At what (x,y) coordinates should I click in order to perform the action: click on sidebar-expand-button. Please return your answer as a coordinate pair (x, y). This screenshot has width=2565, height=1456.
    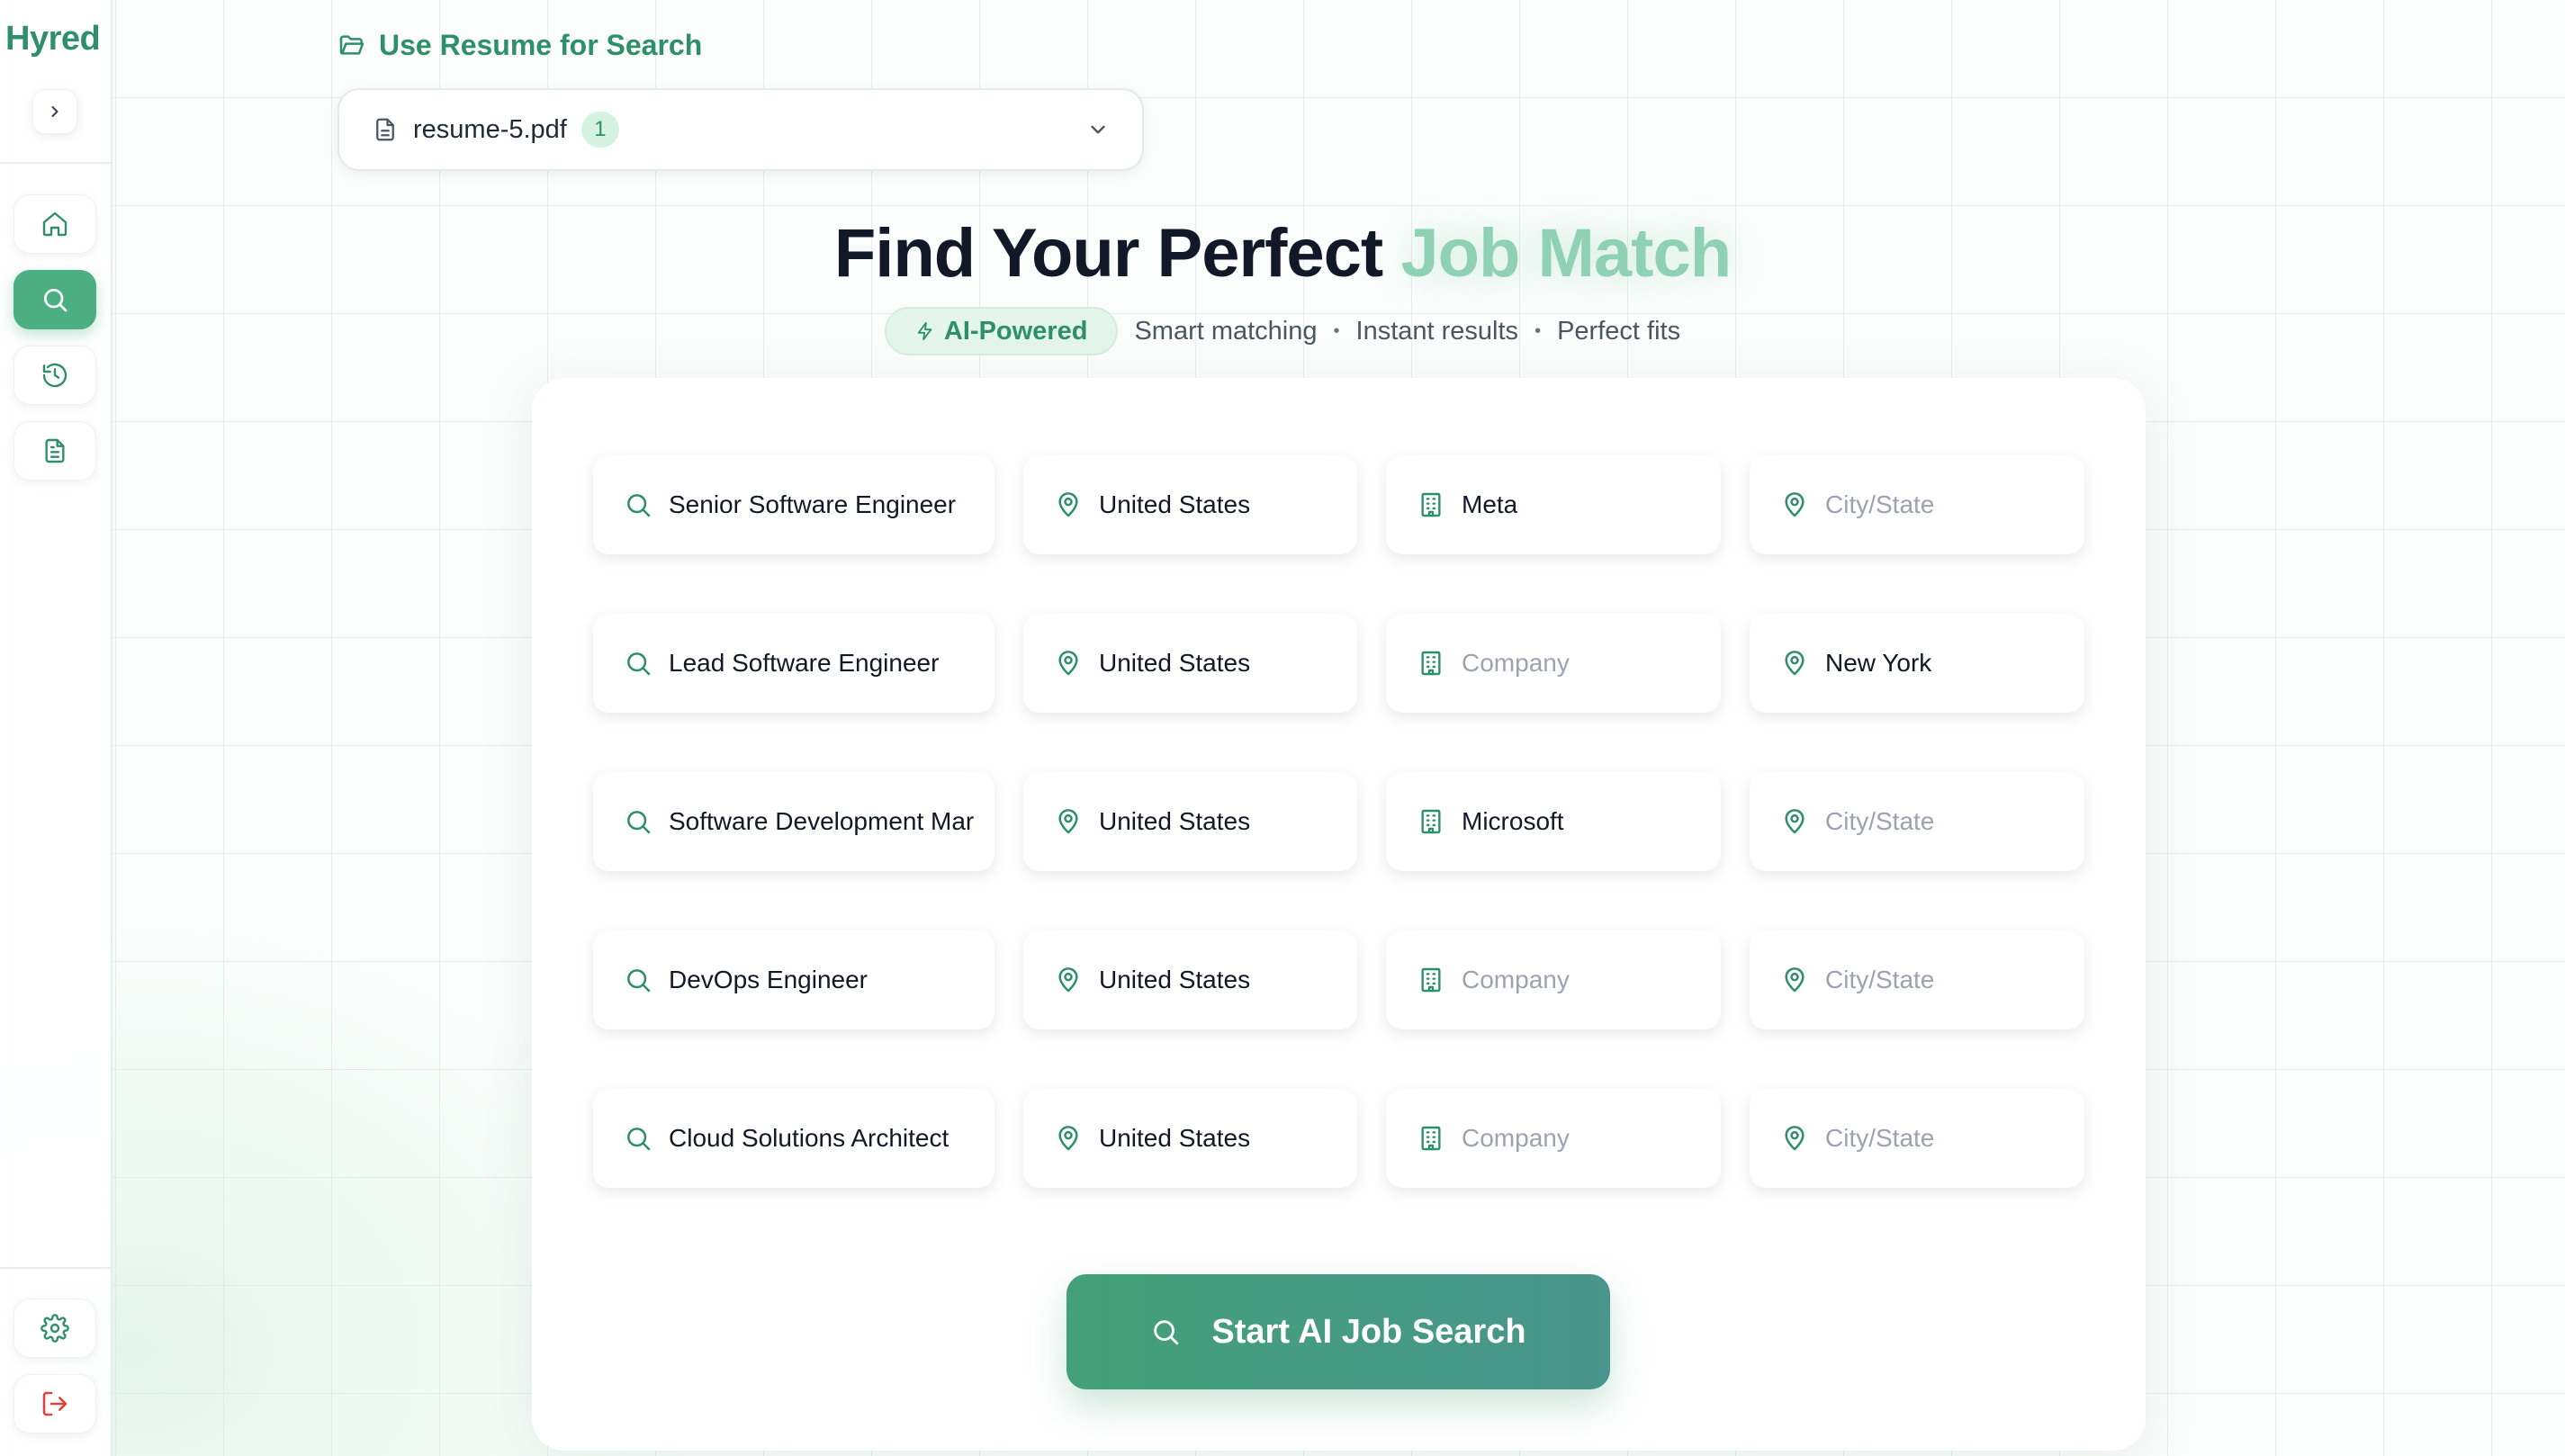
    Looking at the image, I should click on (54, 111).